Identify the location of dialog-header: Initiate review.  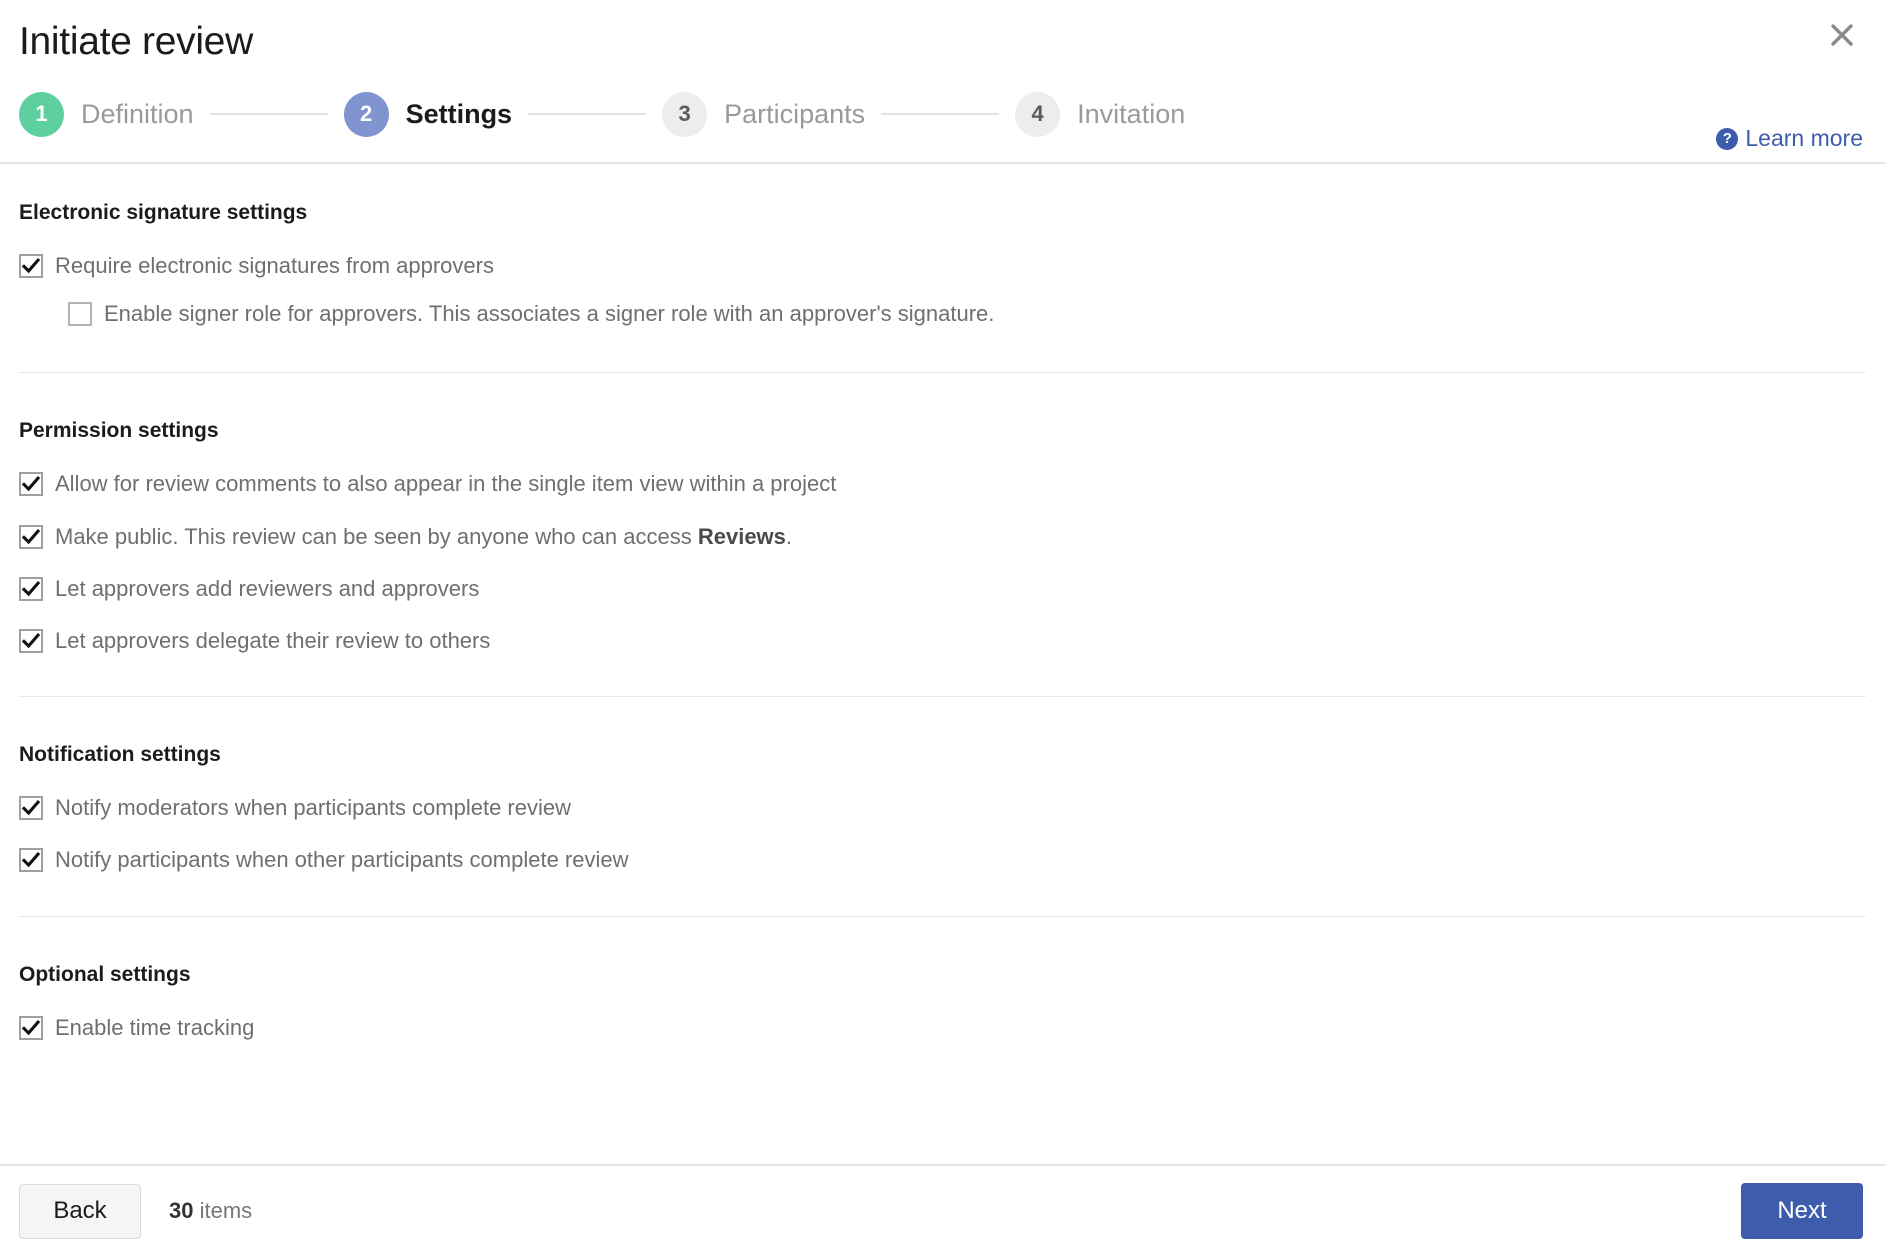
(942, 33).